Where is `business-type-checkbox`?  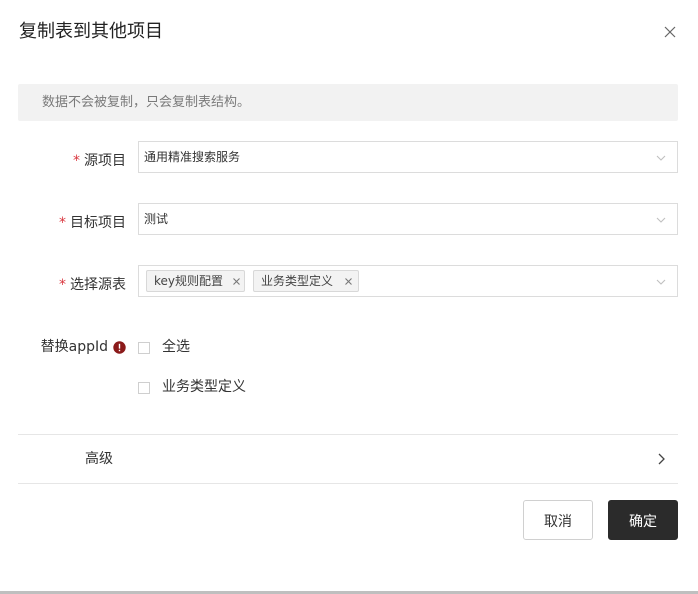 business-type-checkbox is located at coordinates (144, 388).